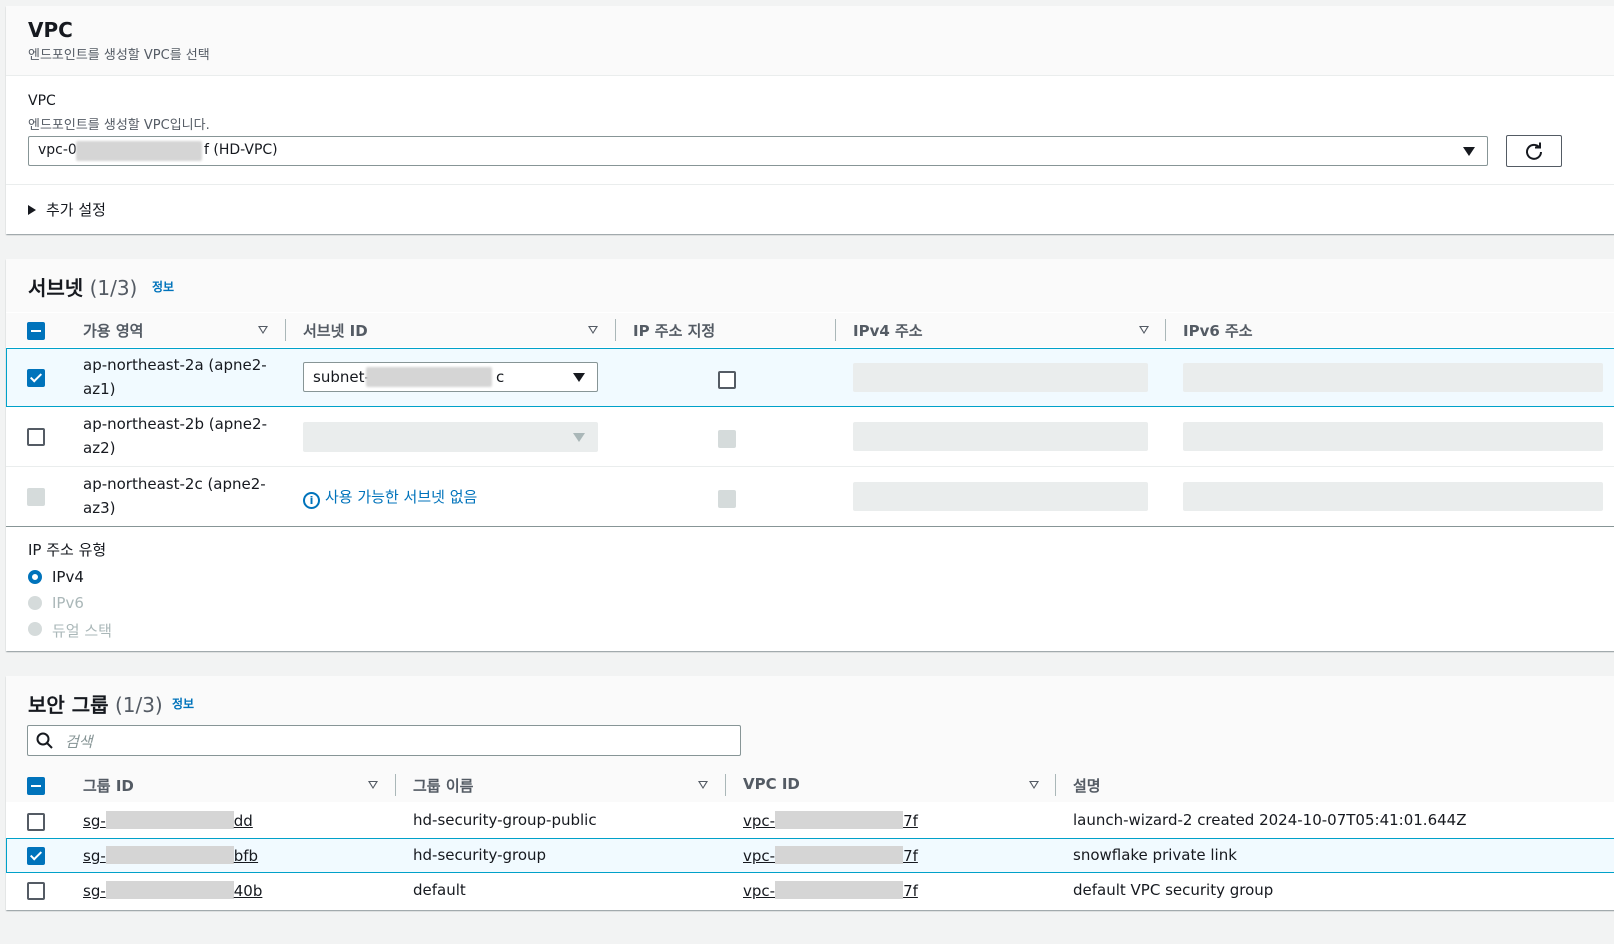  I want to click on availability-zone-line2: az2), so click(99, 448).